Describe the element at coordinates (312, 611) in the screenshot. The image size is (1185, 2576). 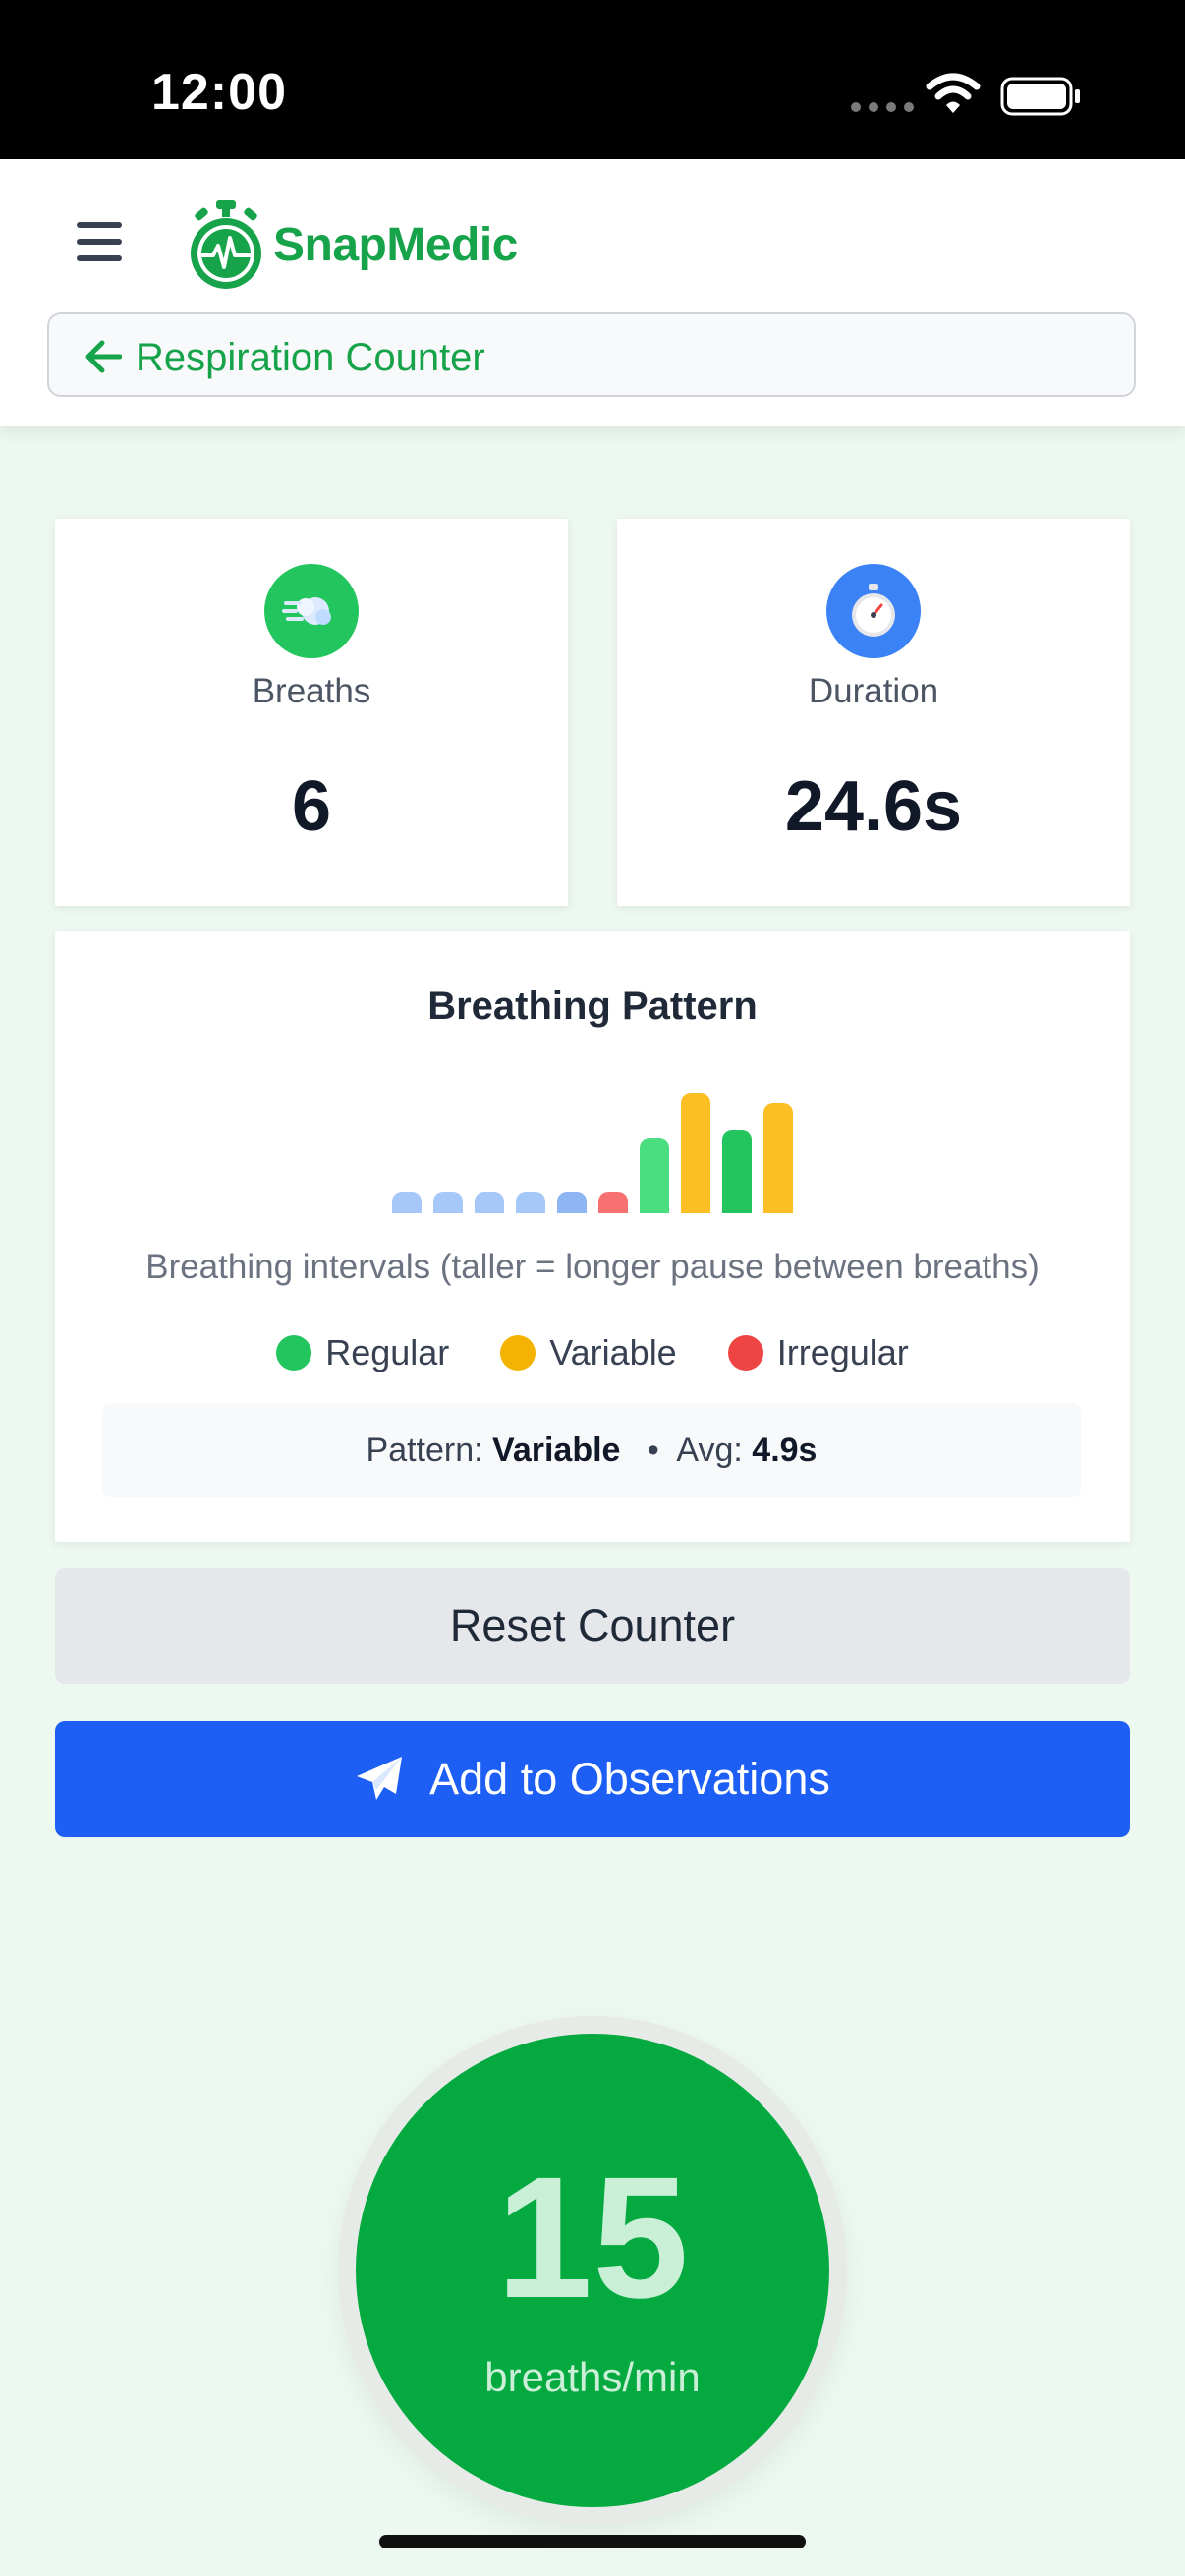
I see `wind-icon` at that location.